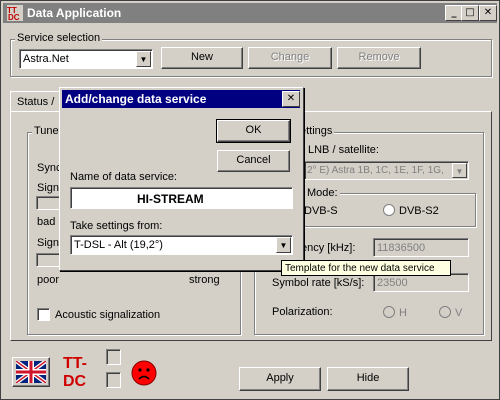  What do you see at coordinates (321, 211) in the screenshot?
I see `mode-dvbs-label: DVB-S` at bounding box center [321, 211].